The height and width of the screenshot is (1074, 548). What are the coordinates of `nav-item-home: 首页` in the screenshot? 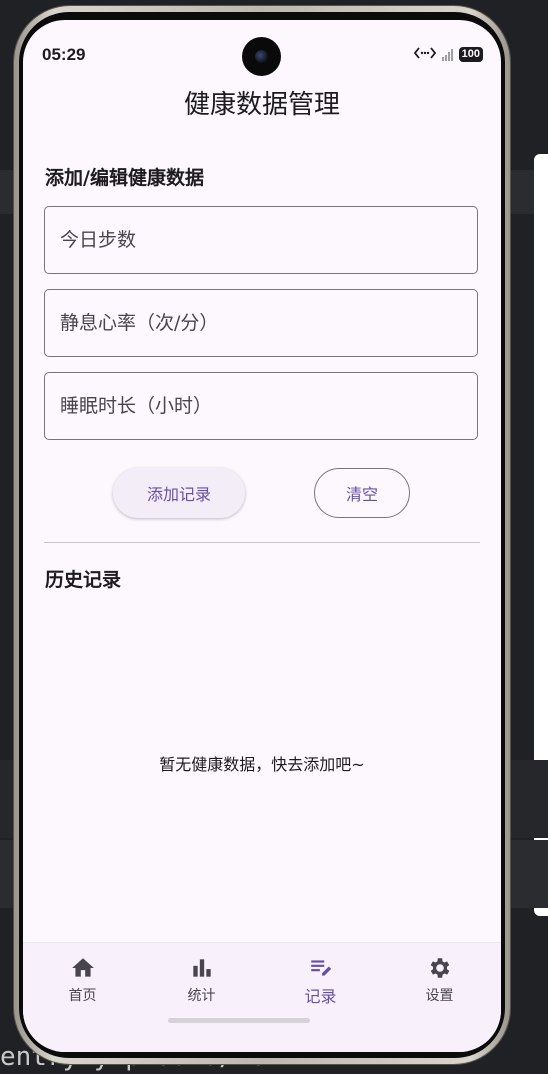 It's located at (82, 990).